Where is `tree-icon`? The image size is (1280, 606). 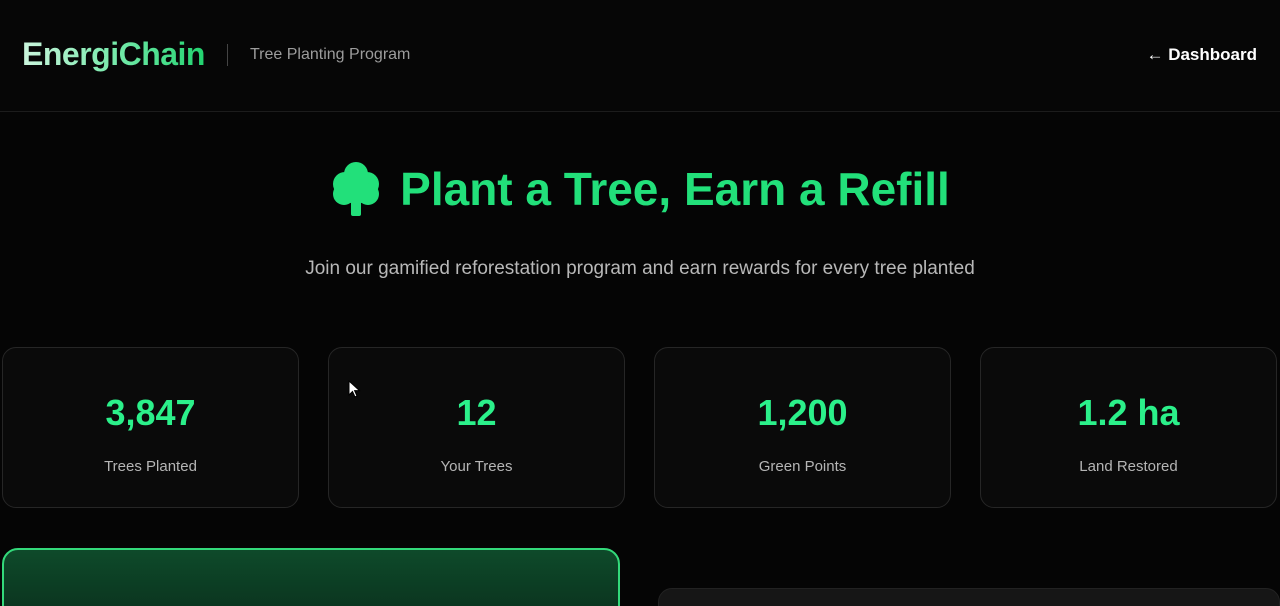 tree-icon is located at coordinates (356, 189).